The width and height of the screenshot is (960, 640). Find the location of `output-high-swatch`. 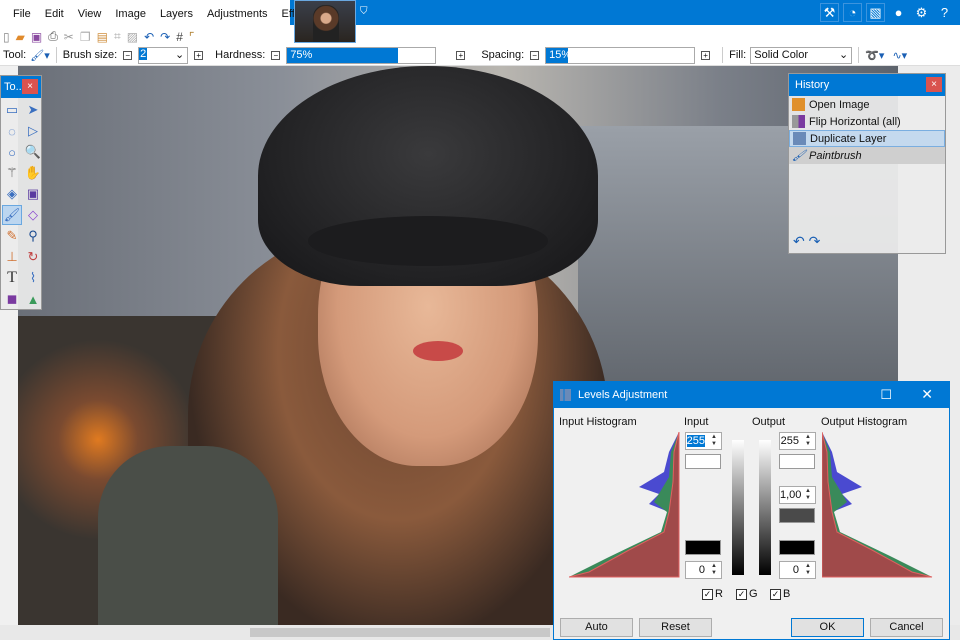

output-high-swatch is located at coordinates (797, 461).